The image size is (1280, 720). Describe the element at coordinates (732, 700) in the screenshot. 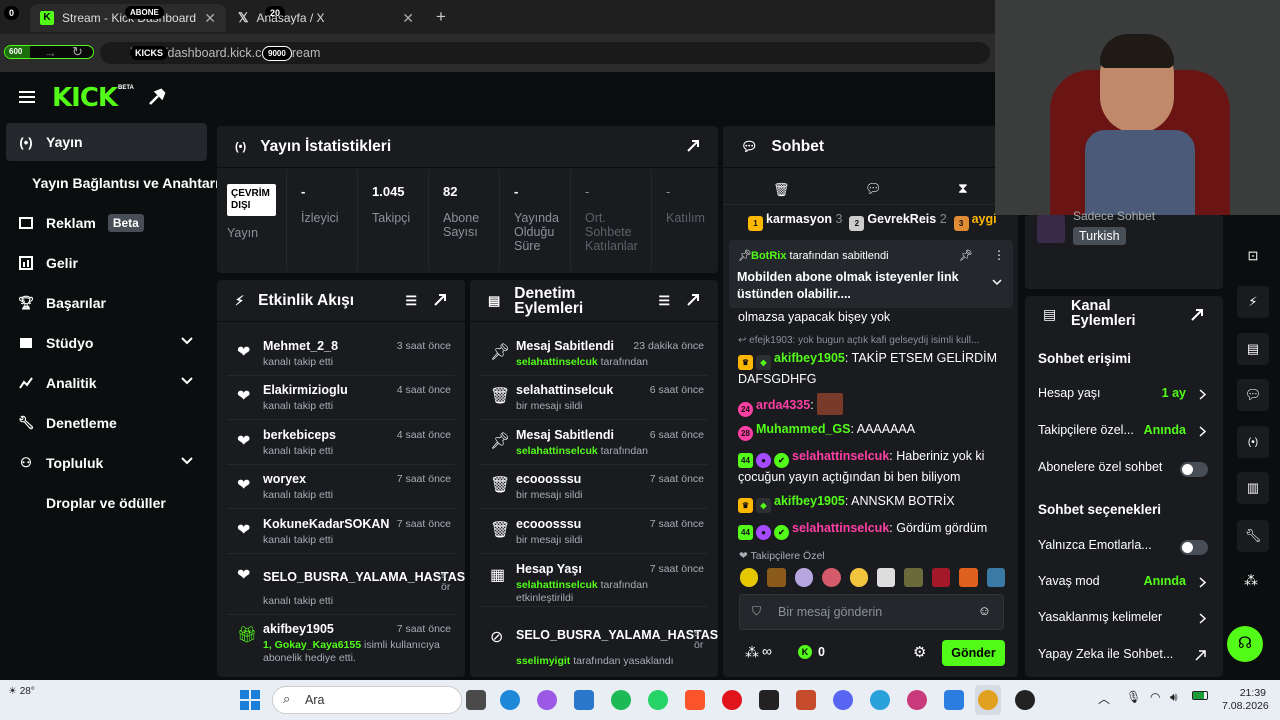

I see `opera-icon` at that location.